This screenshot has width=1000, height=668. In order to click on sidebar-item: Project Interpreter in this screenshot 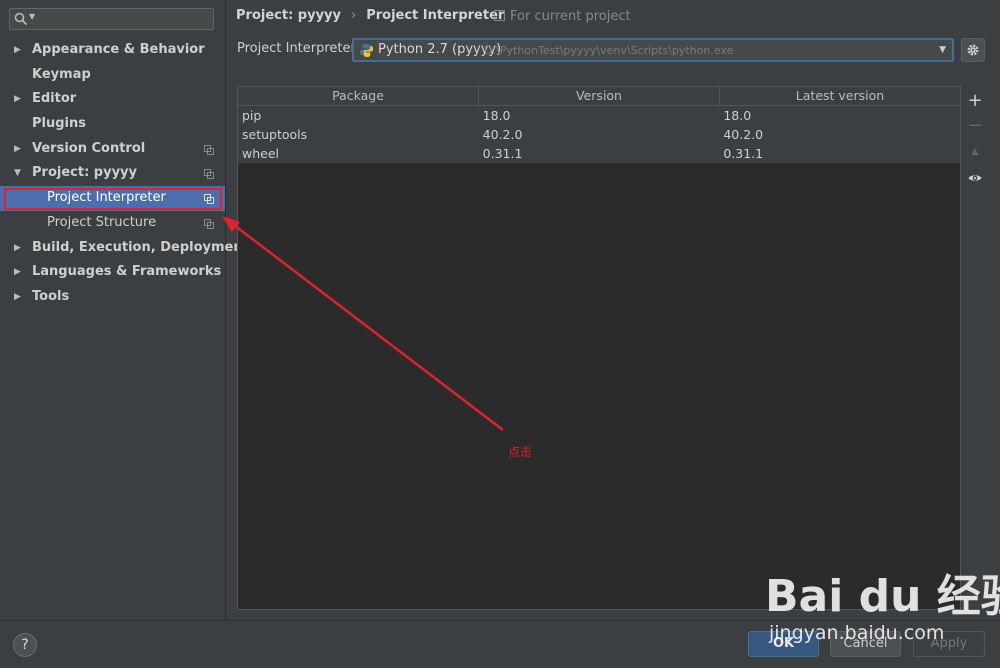, I will do `click(112, 198)`.